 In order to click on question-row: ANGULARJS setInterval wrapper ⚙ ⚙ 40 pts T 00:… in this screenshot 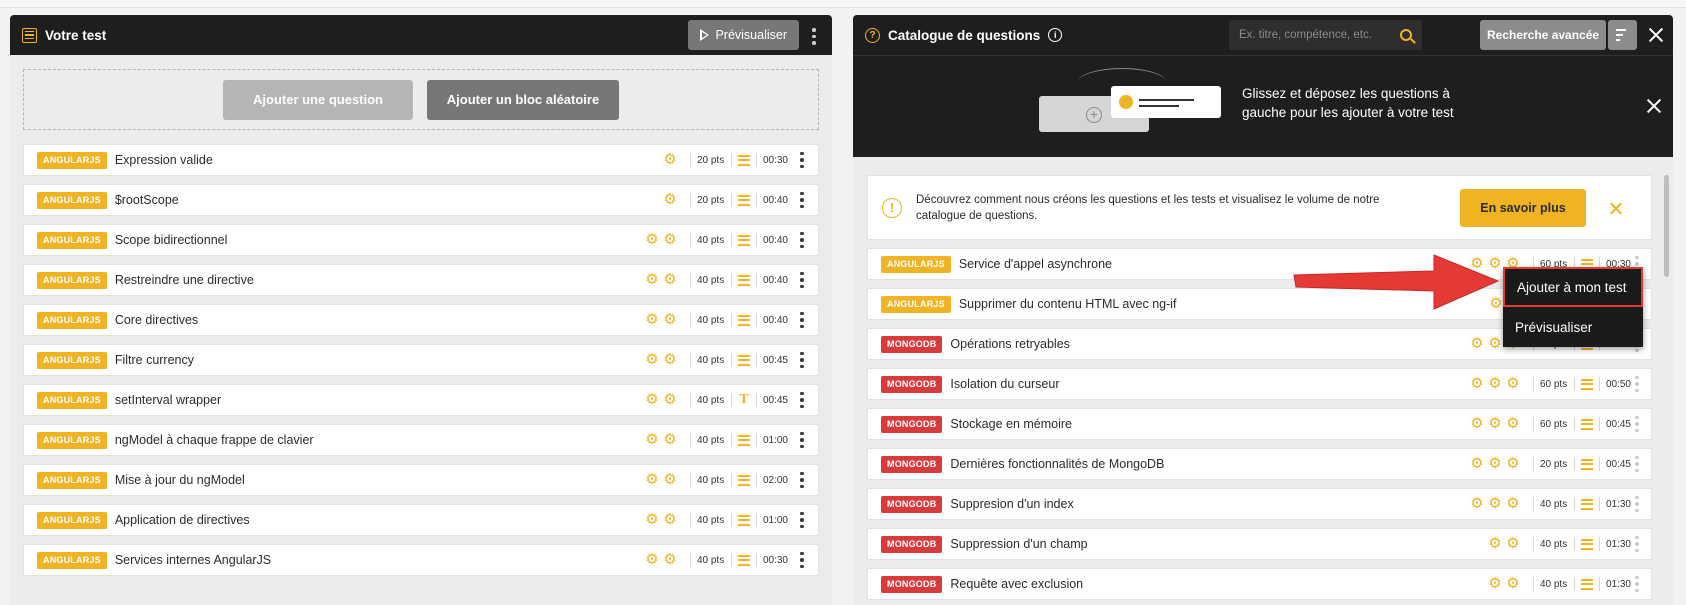, I will do `click(421, 400)`.